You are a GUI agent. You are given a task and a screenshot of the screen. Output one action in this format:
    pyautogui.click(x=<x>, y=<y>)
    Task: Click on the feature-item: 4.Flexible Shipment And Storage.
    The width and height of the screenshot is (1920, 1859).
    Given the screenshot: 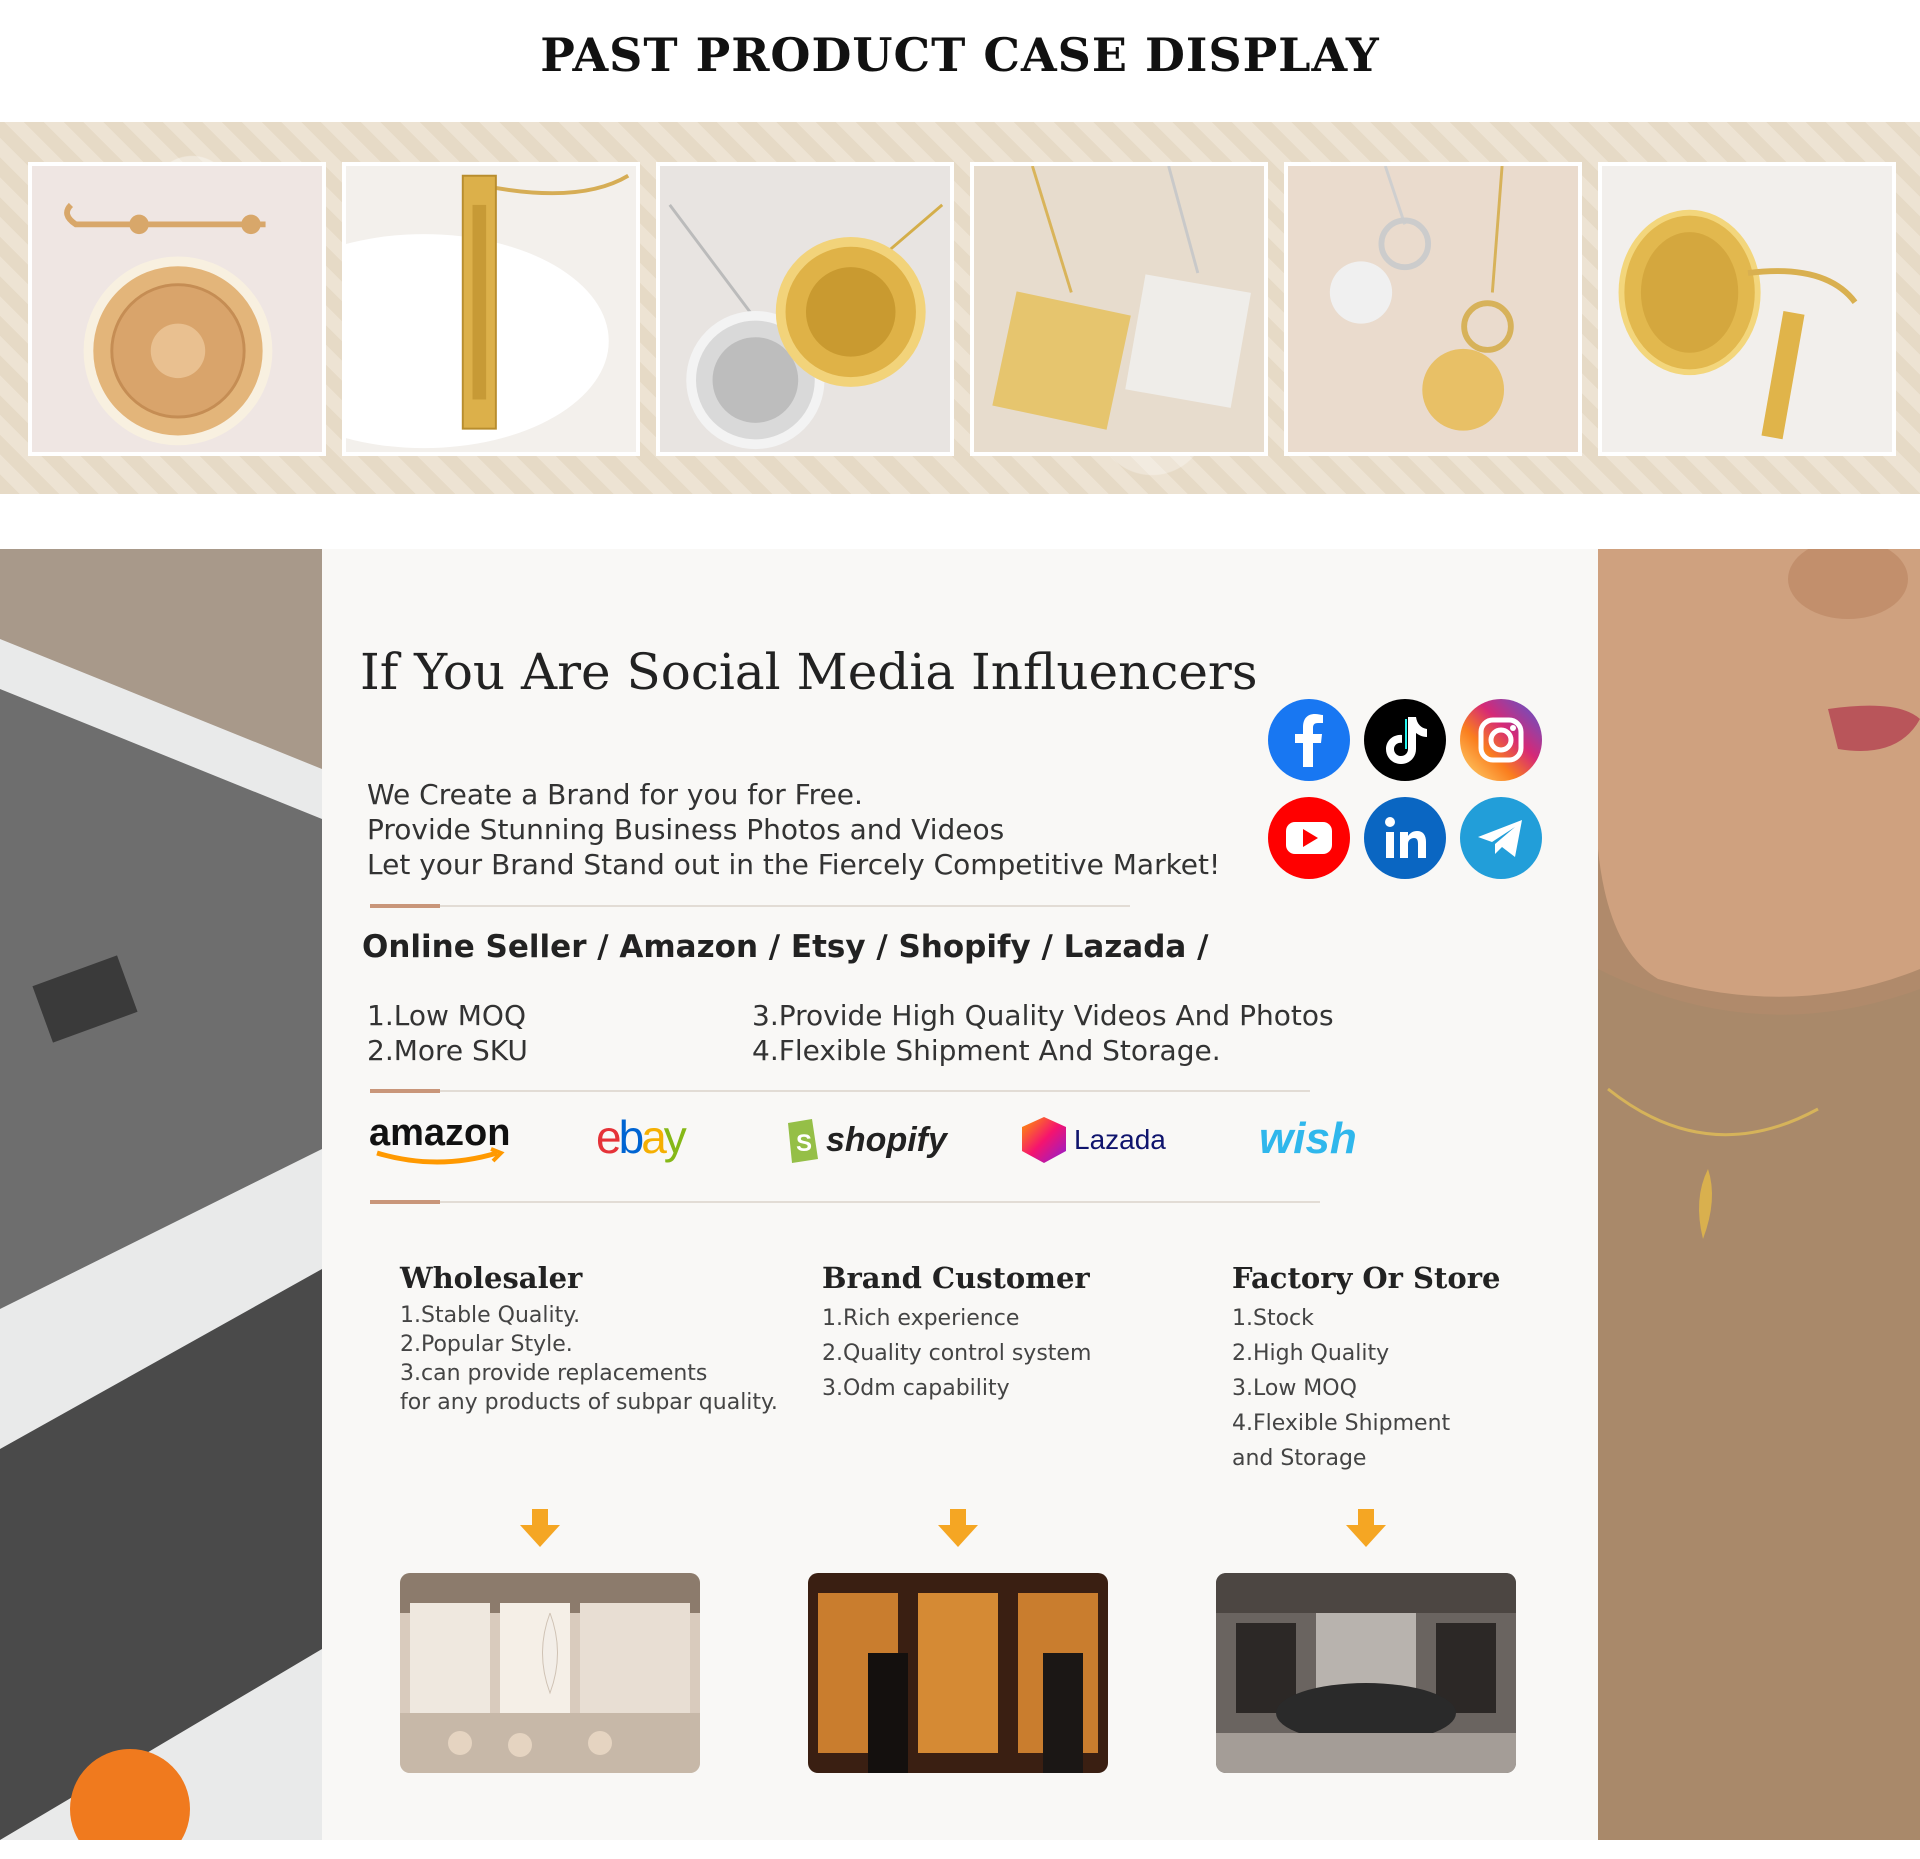 What is the action you would take?
    pyautogui.click(x=986, y=1050)
    